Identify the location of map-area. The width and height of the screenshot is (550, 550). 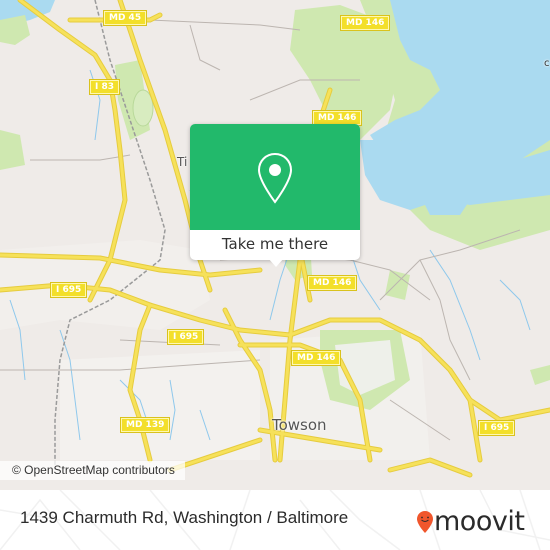
(160, 405).